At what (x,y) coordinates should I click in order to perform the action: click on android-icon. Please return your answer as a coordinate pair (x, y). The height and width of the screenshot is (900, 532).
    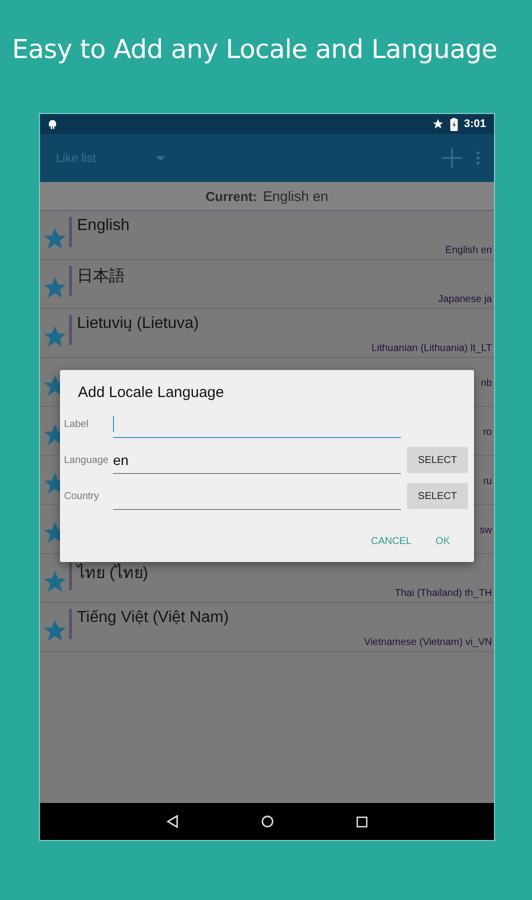
    Looking at the image, I should click on (52, 124).